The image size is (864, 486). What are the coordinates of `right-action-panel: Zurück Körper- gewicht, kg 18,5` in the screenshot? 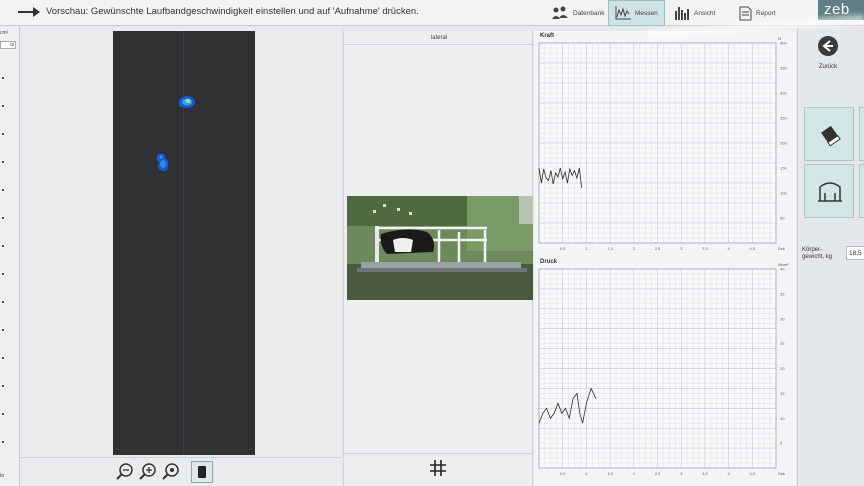 It's located at (830, 256).